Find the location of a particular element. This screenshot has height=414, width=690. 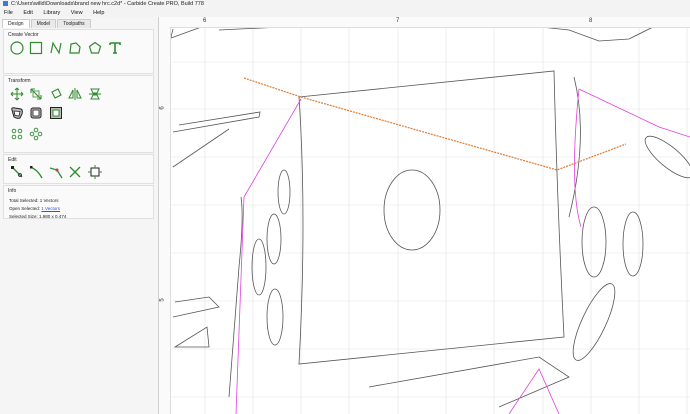

smooth-icon is located at coordinates (36, 172).